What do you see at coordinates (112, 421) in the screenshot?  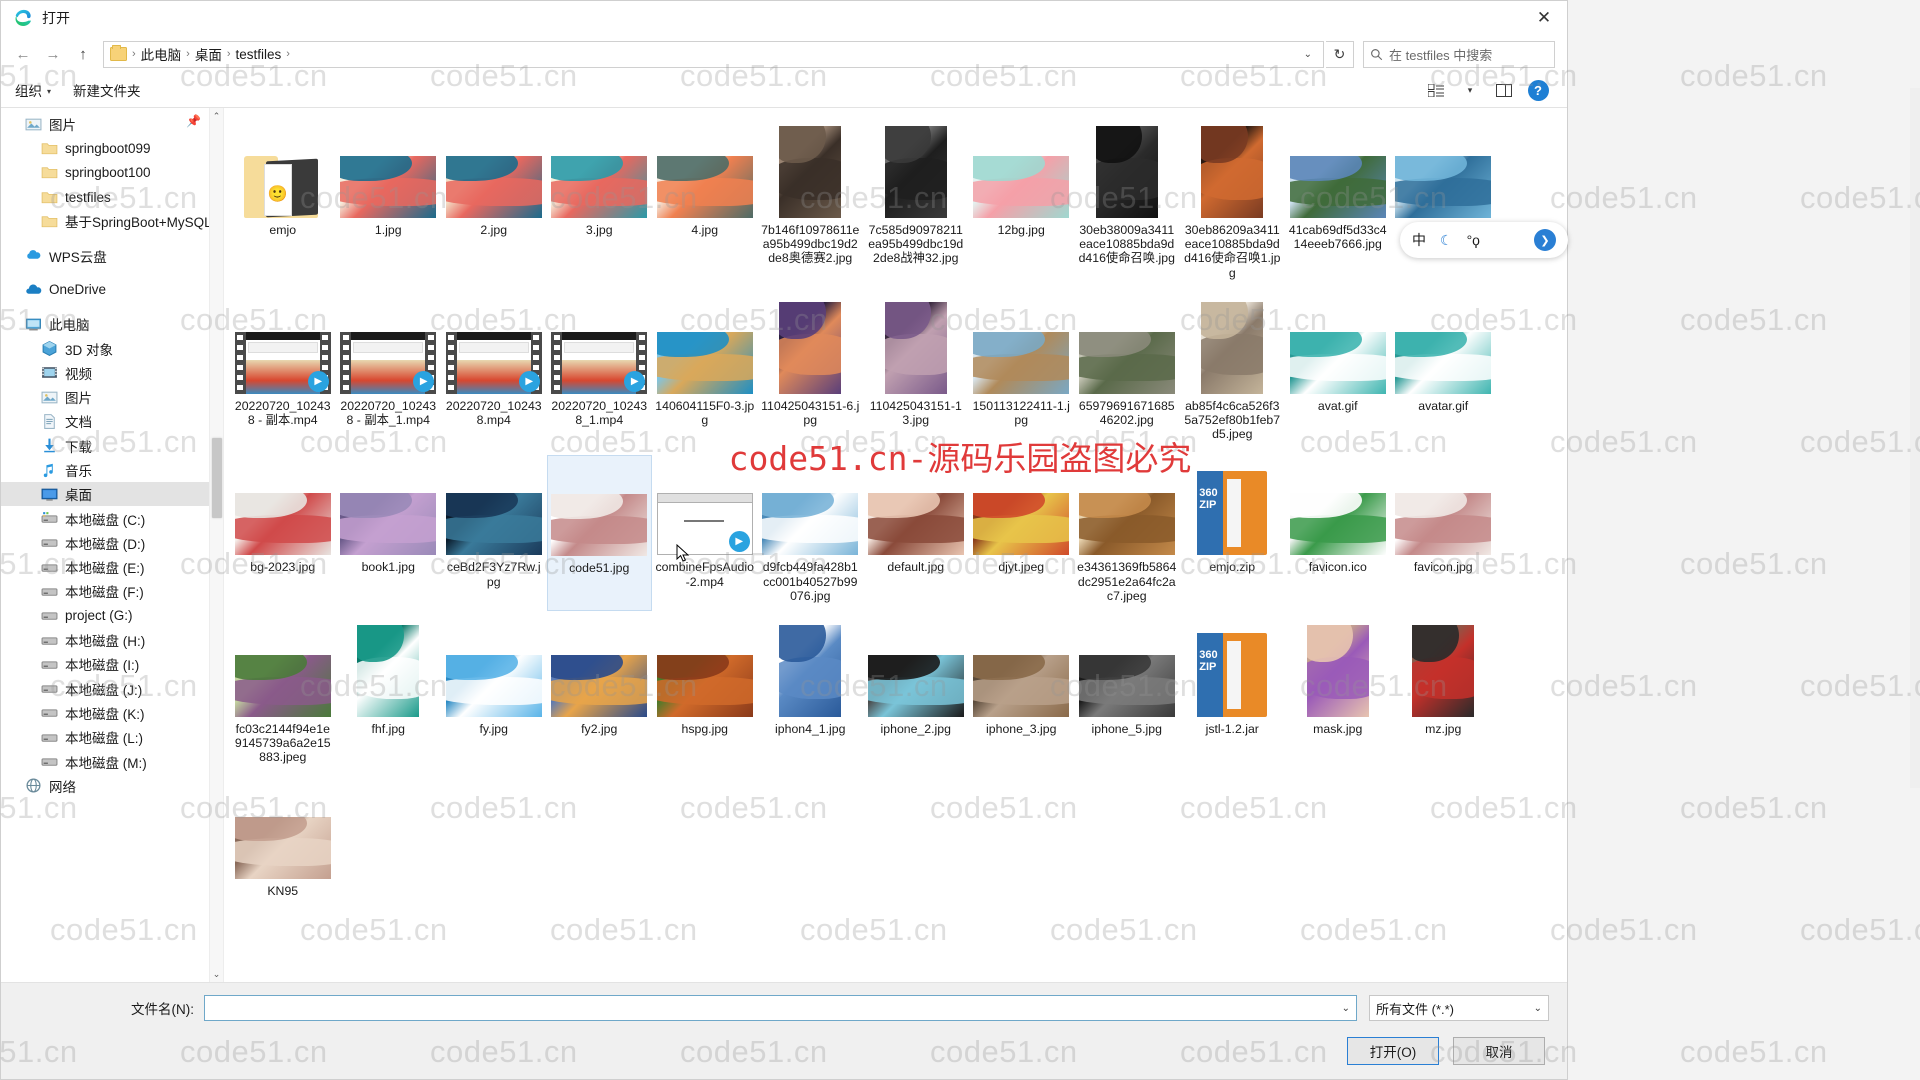 I see `sidebar-item-11: 文档` at bounding box center [112, 421].